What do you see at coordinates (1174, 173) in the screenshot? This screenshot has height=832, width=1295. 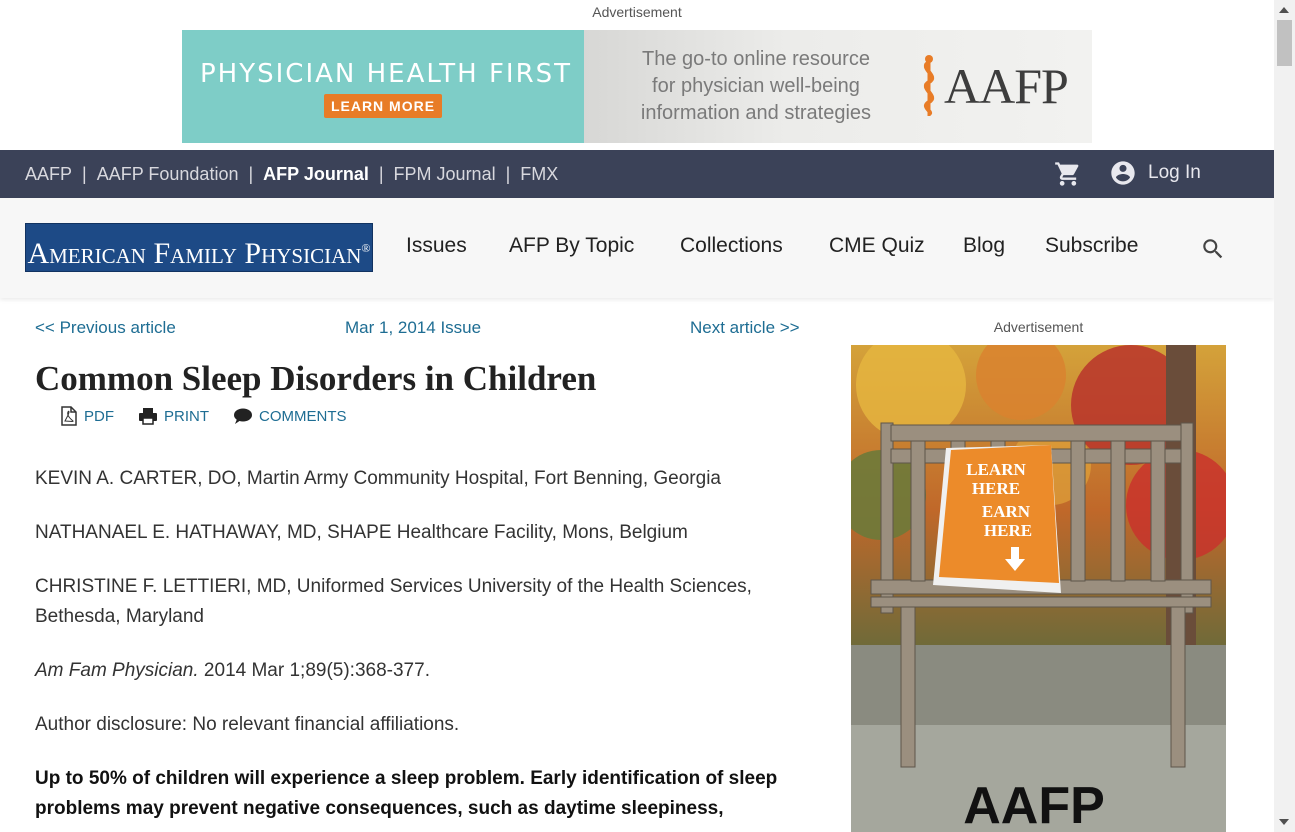 I see `login-link: Log In` at bounding box center [1174, 173].